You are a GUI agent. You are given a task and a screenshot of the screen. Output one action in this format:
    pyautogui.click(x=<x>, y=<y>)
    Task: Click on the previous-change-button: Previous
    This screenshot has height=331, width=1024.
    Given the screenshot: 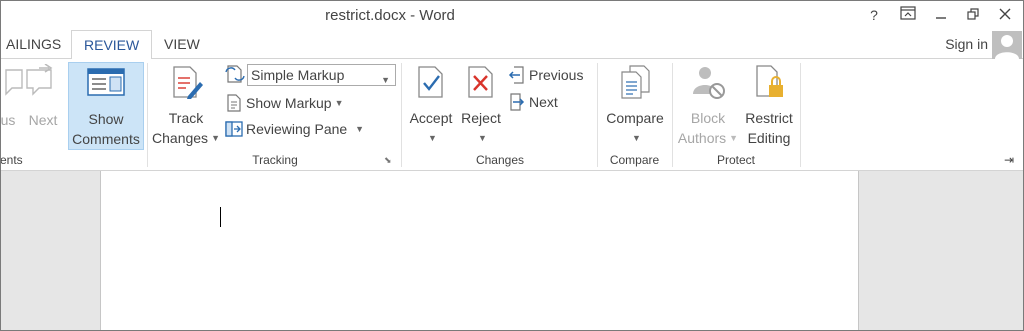 What is the action you would take?
    pyautogui.click(x=545, y=75)
    